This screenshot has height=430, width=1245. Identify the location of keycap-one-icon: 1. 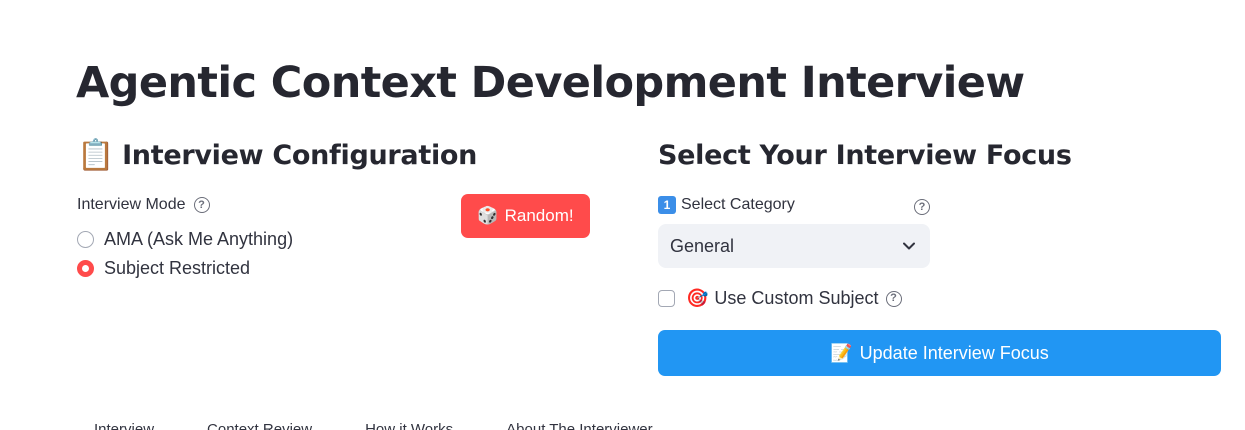
(667, 205).